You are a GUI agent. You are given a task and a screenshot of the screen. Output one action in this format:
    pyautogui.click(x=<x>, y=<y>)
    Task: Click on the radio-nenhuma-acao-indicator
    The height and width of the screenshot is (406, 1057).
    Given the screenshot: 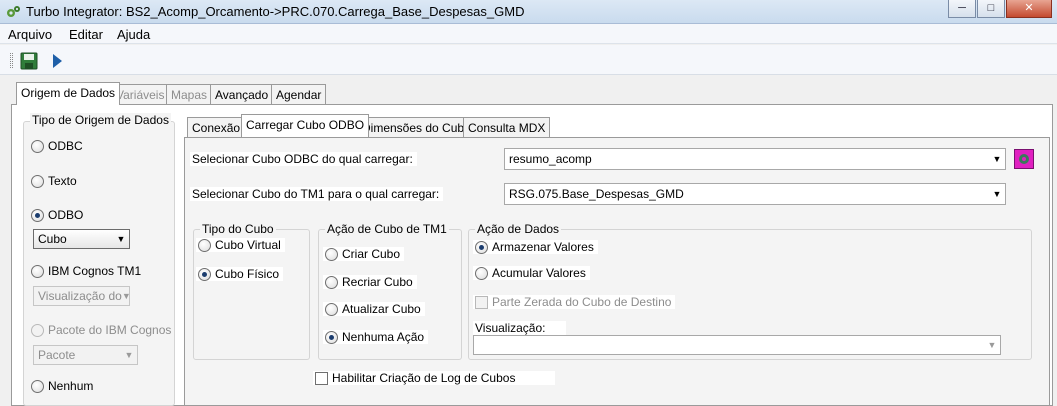 What is the action you would take?
    pyautogui.click(x=331, y=337)
    